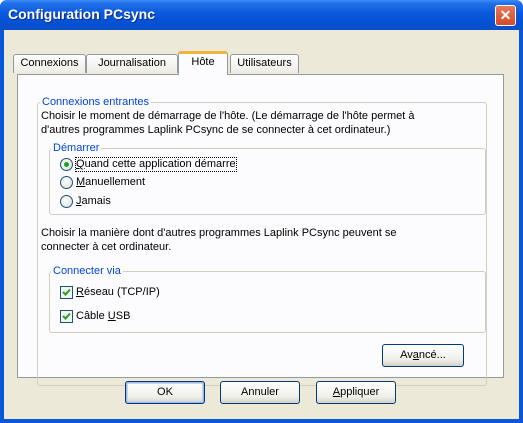 The height and width of the screenshot is (423, 523). What do you see at coordinates (261, 15) in the screenshot?
I see `title-bar: Configuration PCsync ✕` at bounding box center [261, 15].